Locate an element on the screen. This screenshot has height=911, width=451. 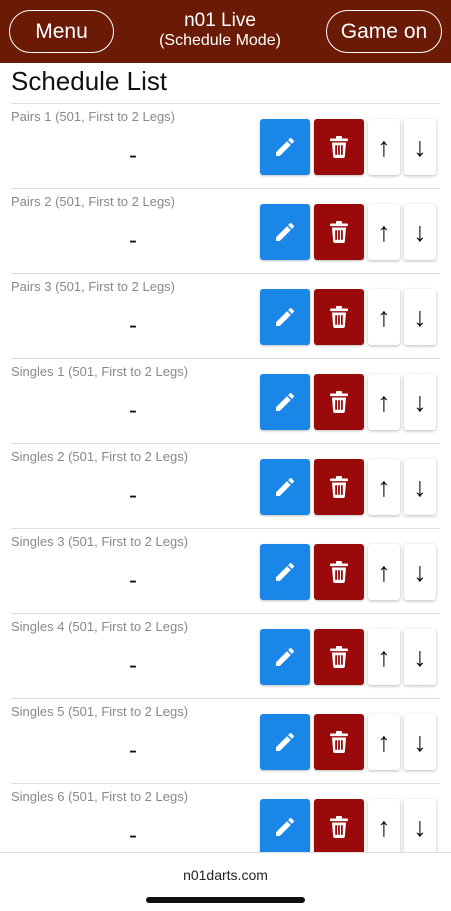
match-label: Pairs 1 (501, First to 2 Legs) is located at coordinates (93, 116).